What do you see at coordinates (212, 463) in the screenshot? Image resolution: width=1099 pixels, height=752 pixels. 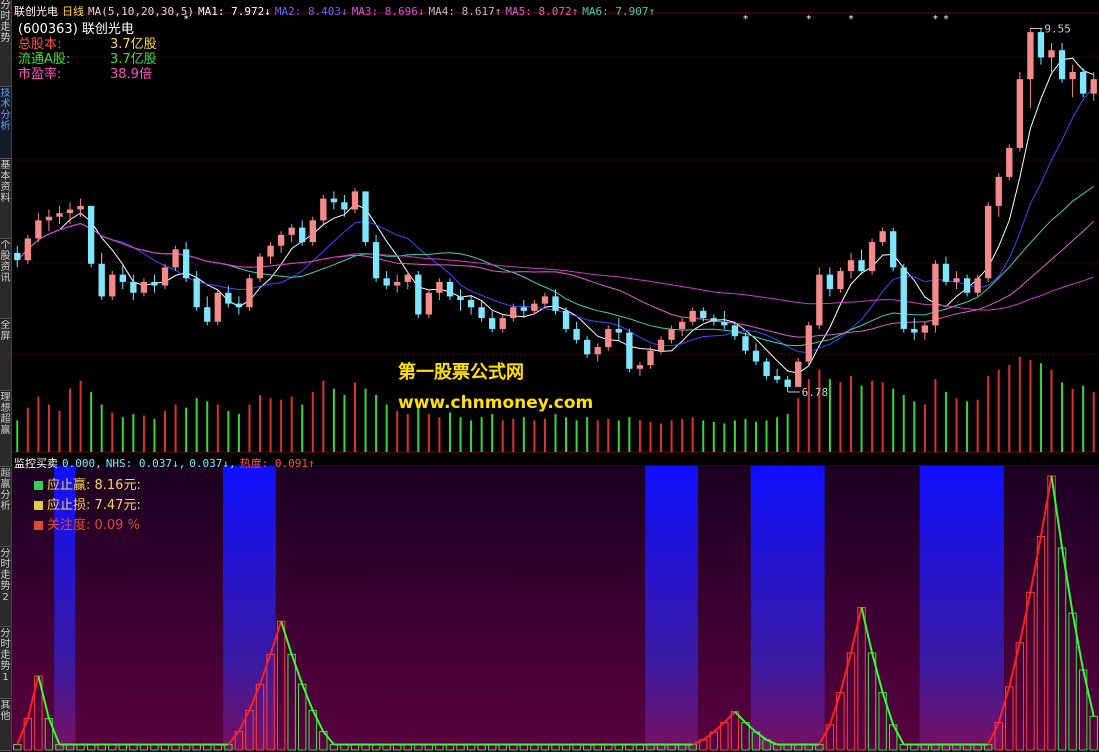 I see `indicator-v3: 0.037↓,` at bounding box center [212, 463].